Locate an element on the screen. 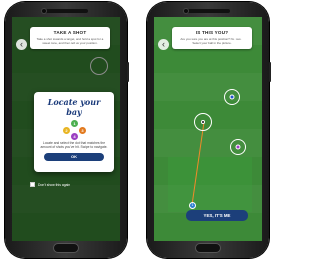  purple-dot is located at coordinates (238, 147).